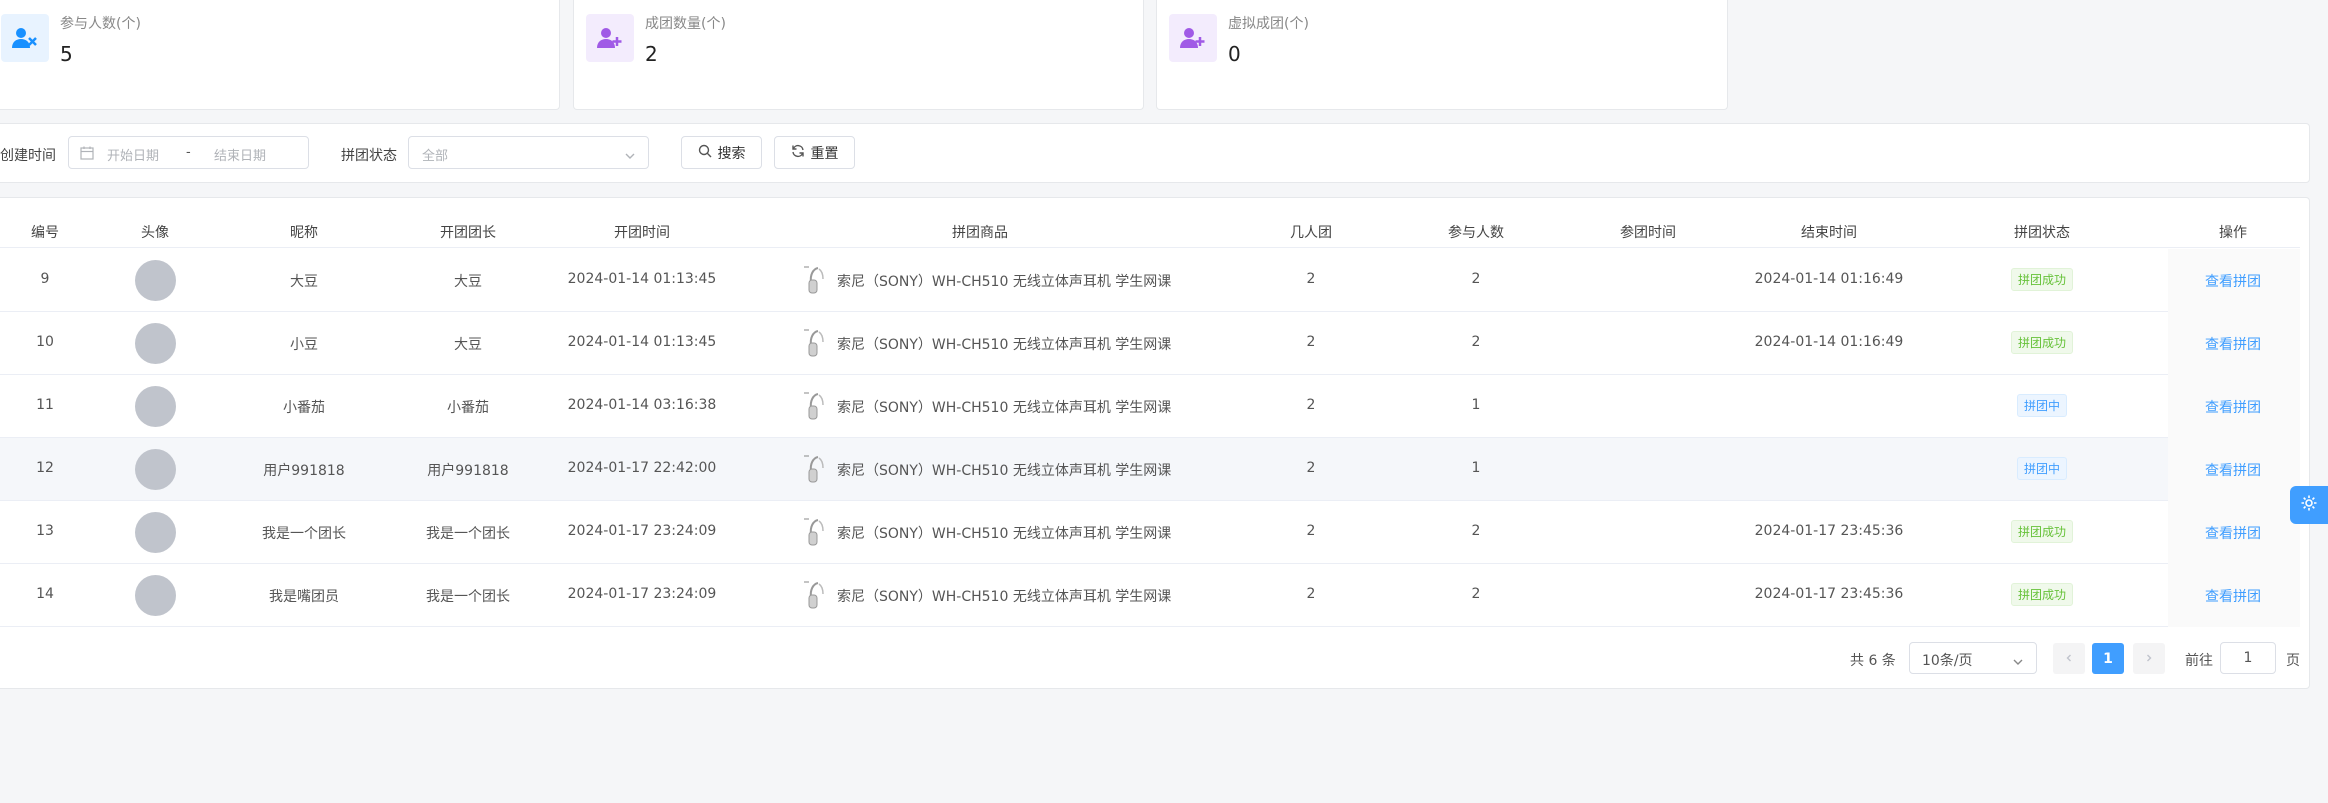 The width and height of the screenshot is (2328, 803). Describe the element at coordinates (2233, 233) in the screenshot. I see `col-header-action: 操作` at that location.